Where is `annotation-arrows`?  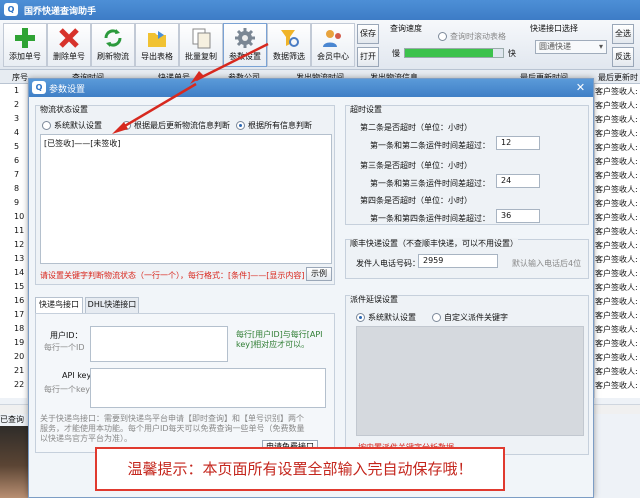
annotation-arrows is located at coordinates (190, 88).